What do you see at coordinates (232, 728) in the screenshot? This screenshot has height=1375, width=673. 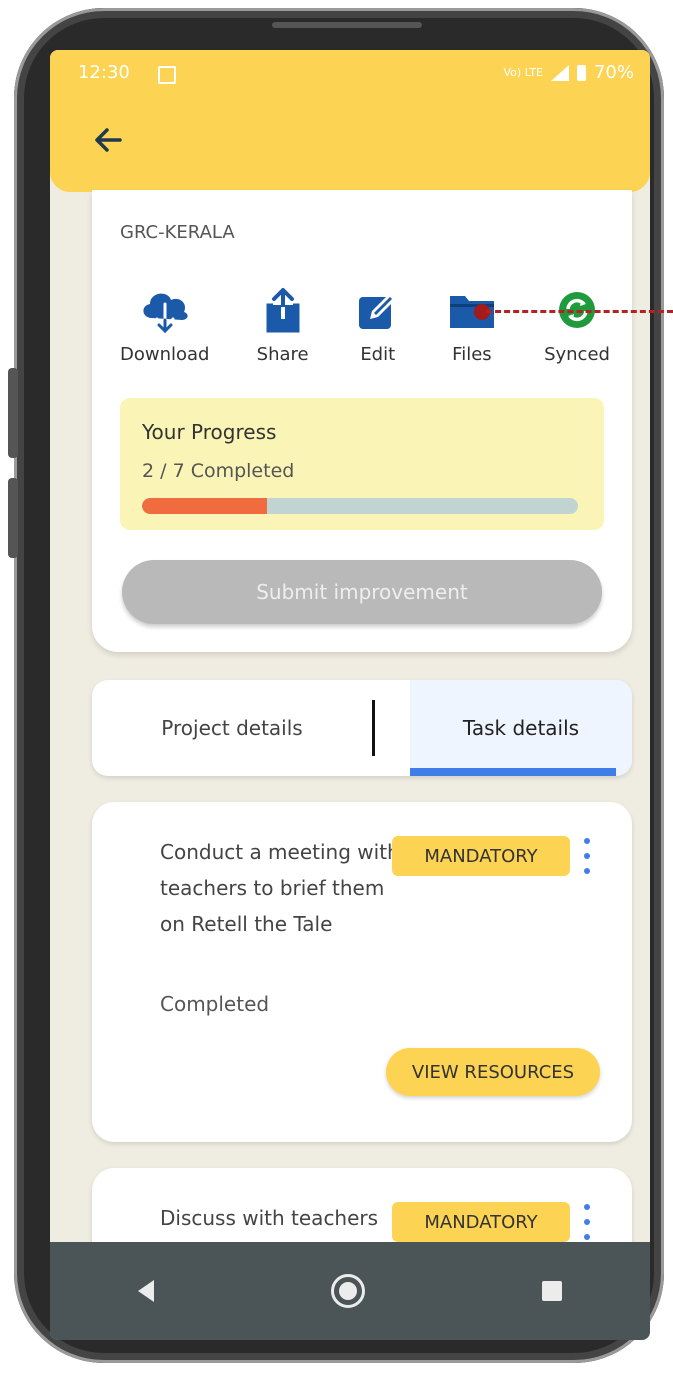 I see `tab-project-details: Project details` at bounding box center [232, 728].